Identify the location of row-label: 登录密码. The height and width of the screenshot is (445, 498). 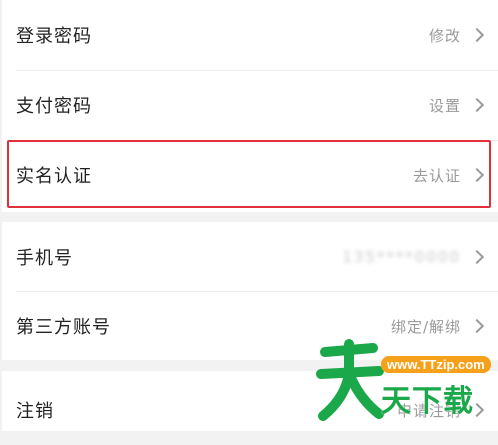
(54, 36).